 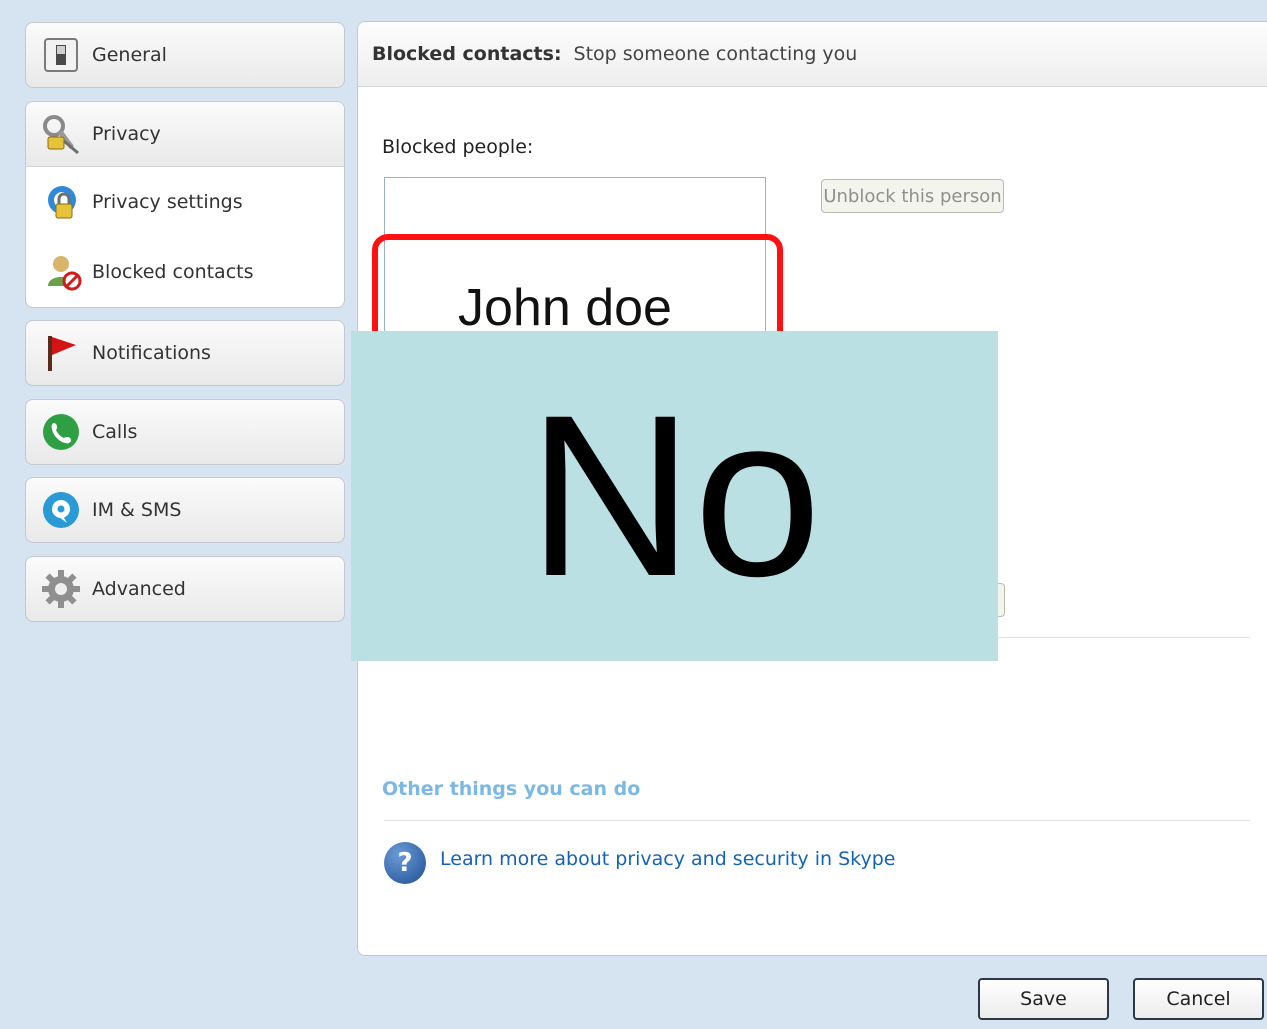 I want to click on keys-icon, so click(x=61, y=134).